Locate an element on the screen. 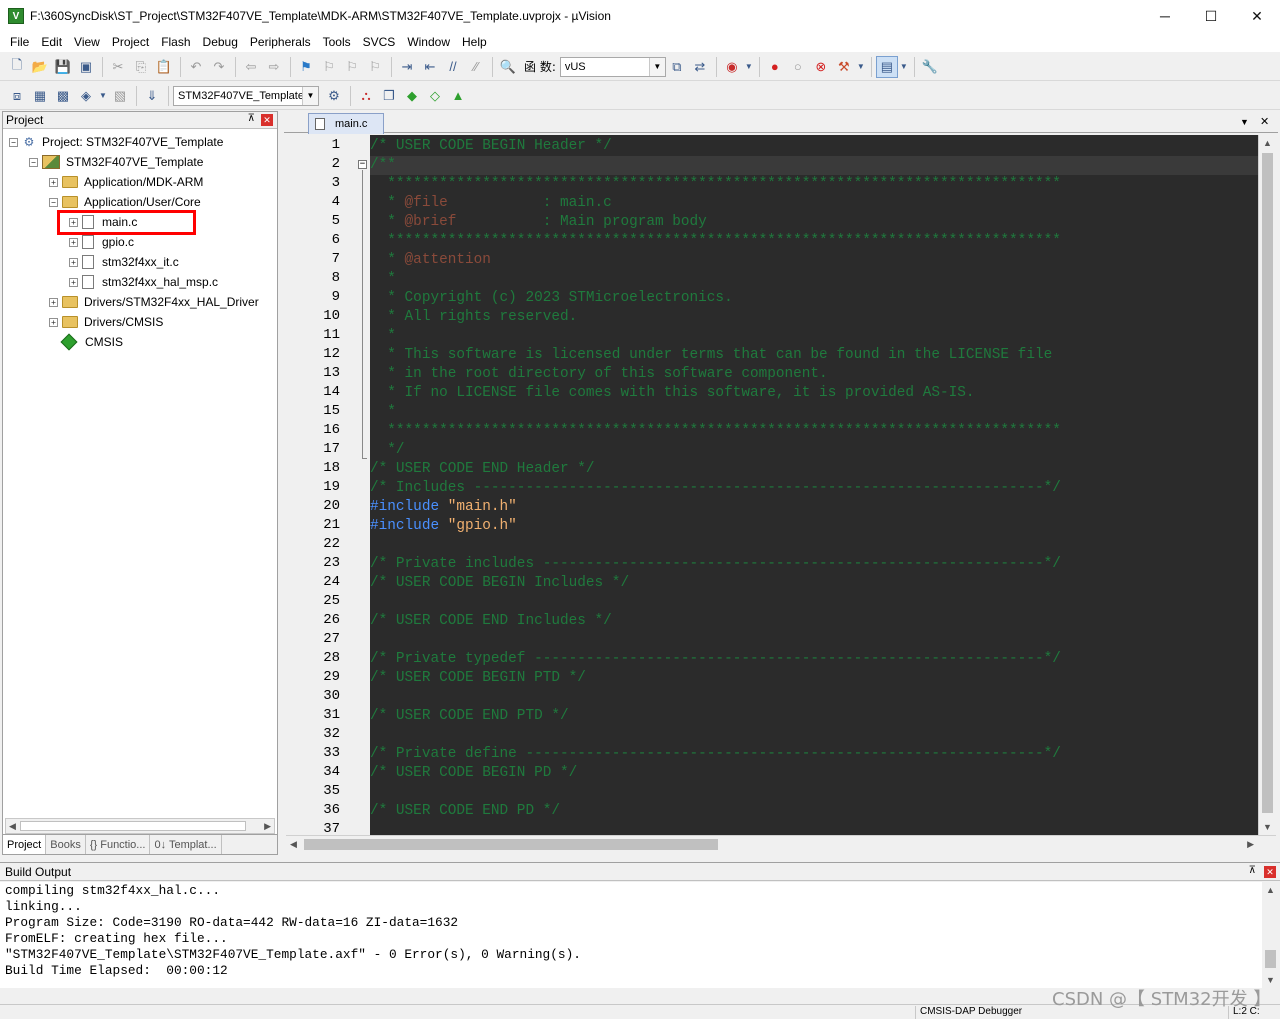 The width and height of the screenshot is (1280, 1019). file-extensions-icon: ❐ is located at coordinates (389, 96).